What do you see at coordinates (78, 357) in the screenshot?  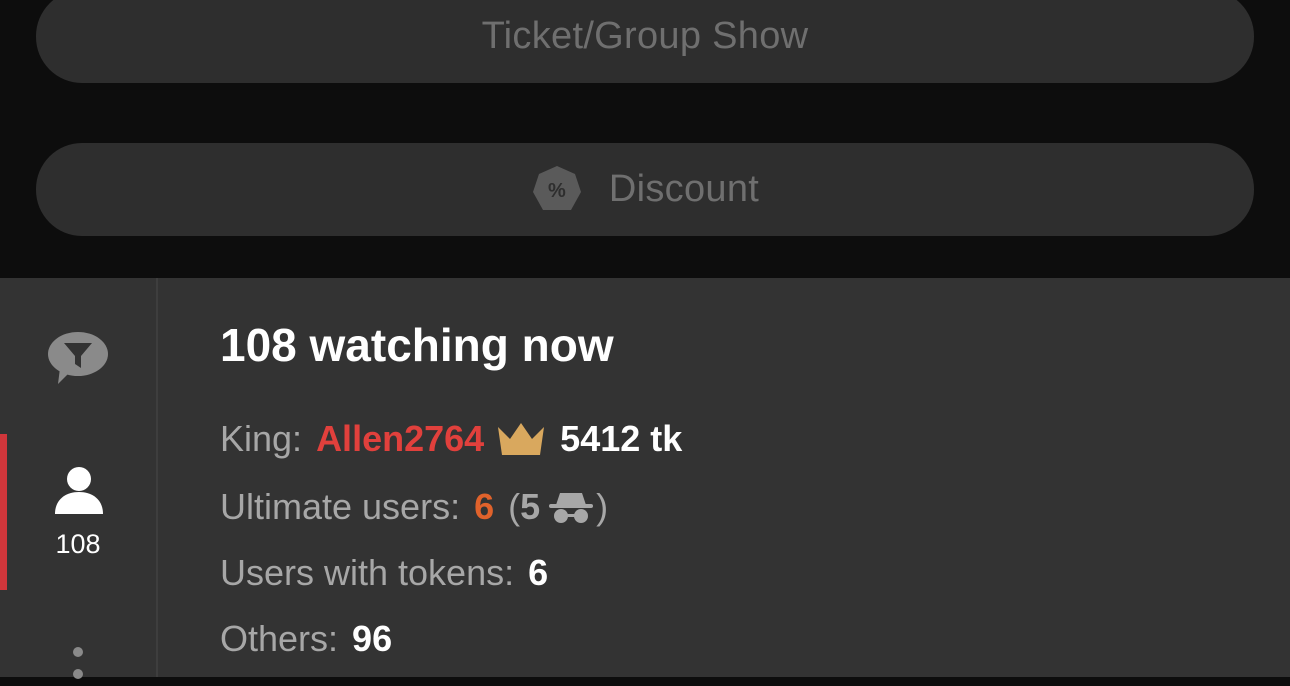 I see `chat-filter-icon` at bounding box center [78, 357].